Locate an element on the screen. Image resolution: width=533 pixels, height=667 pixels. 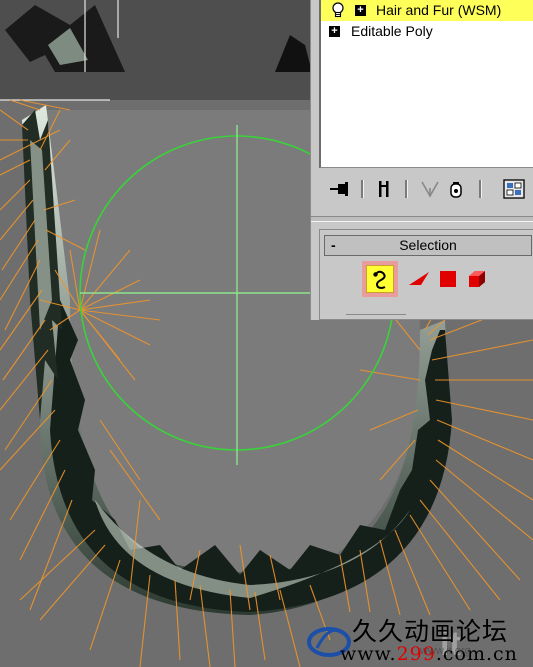
element-level-button is located at coordinates (477, 279).